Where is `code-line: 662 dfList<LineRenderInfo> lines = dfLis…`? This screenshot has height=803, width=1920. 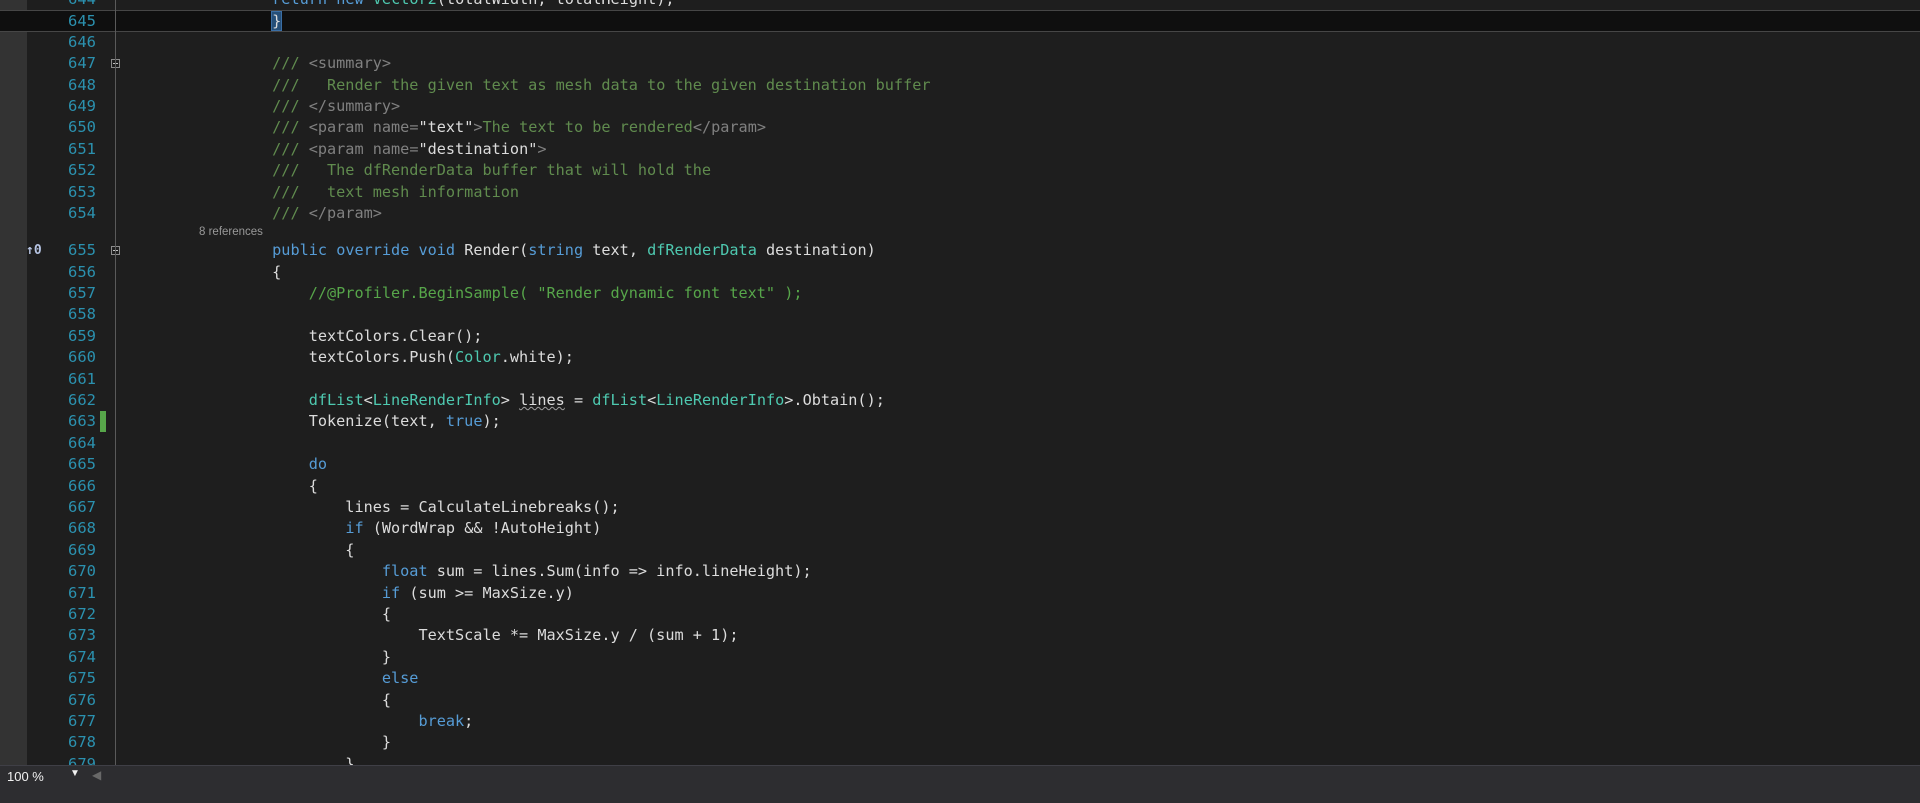
code-line: 662 dfList<LineRenderInfo> lines = dfLis… is located at coordinates (960, 400).